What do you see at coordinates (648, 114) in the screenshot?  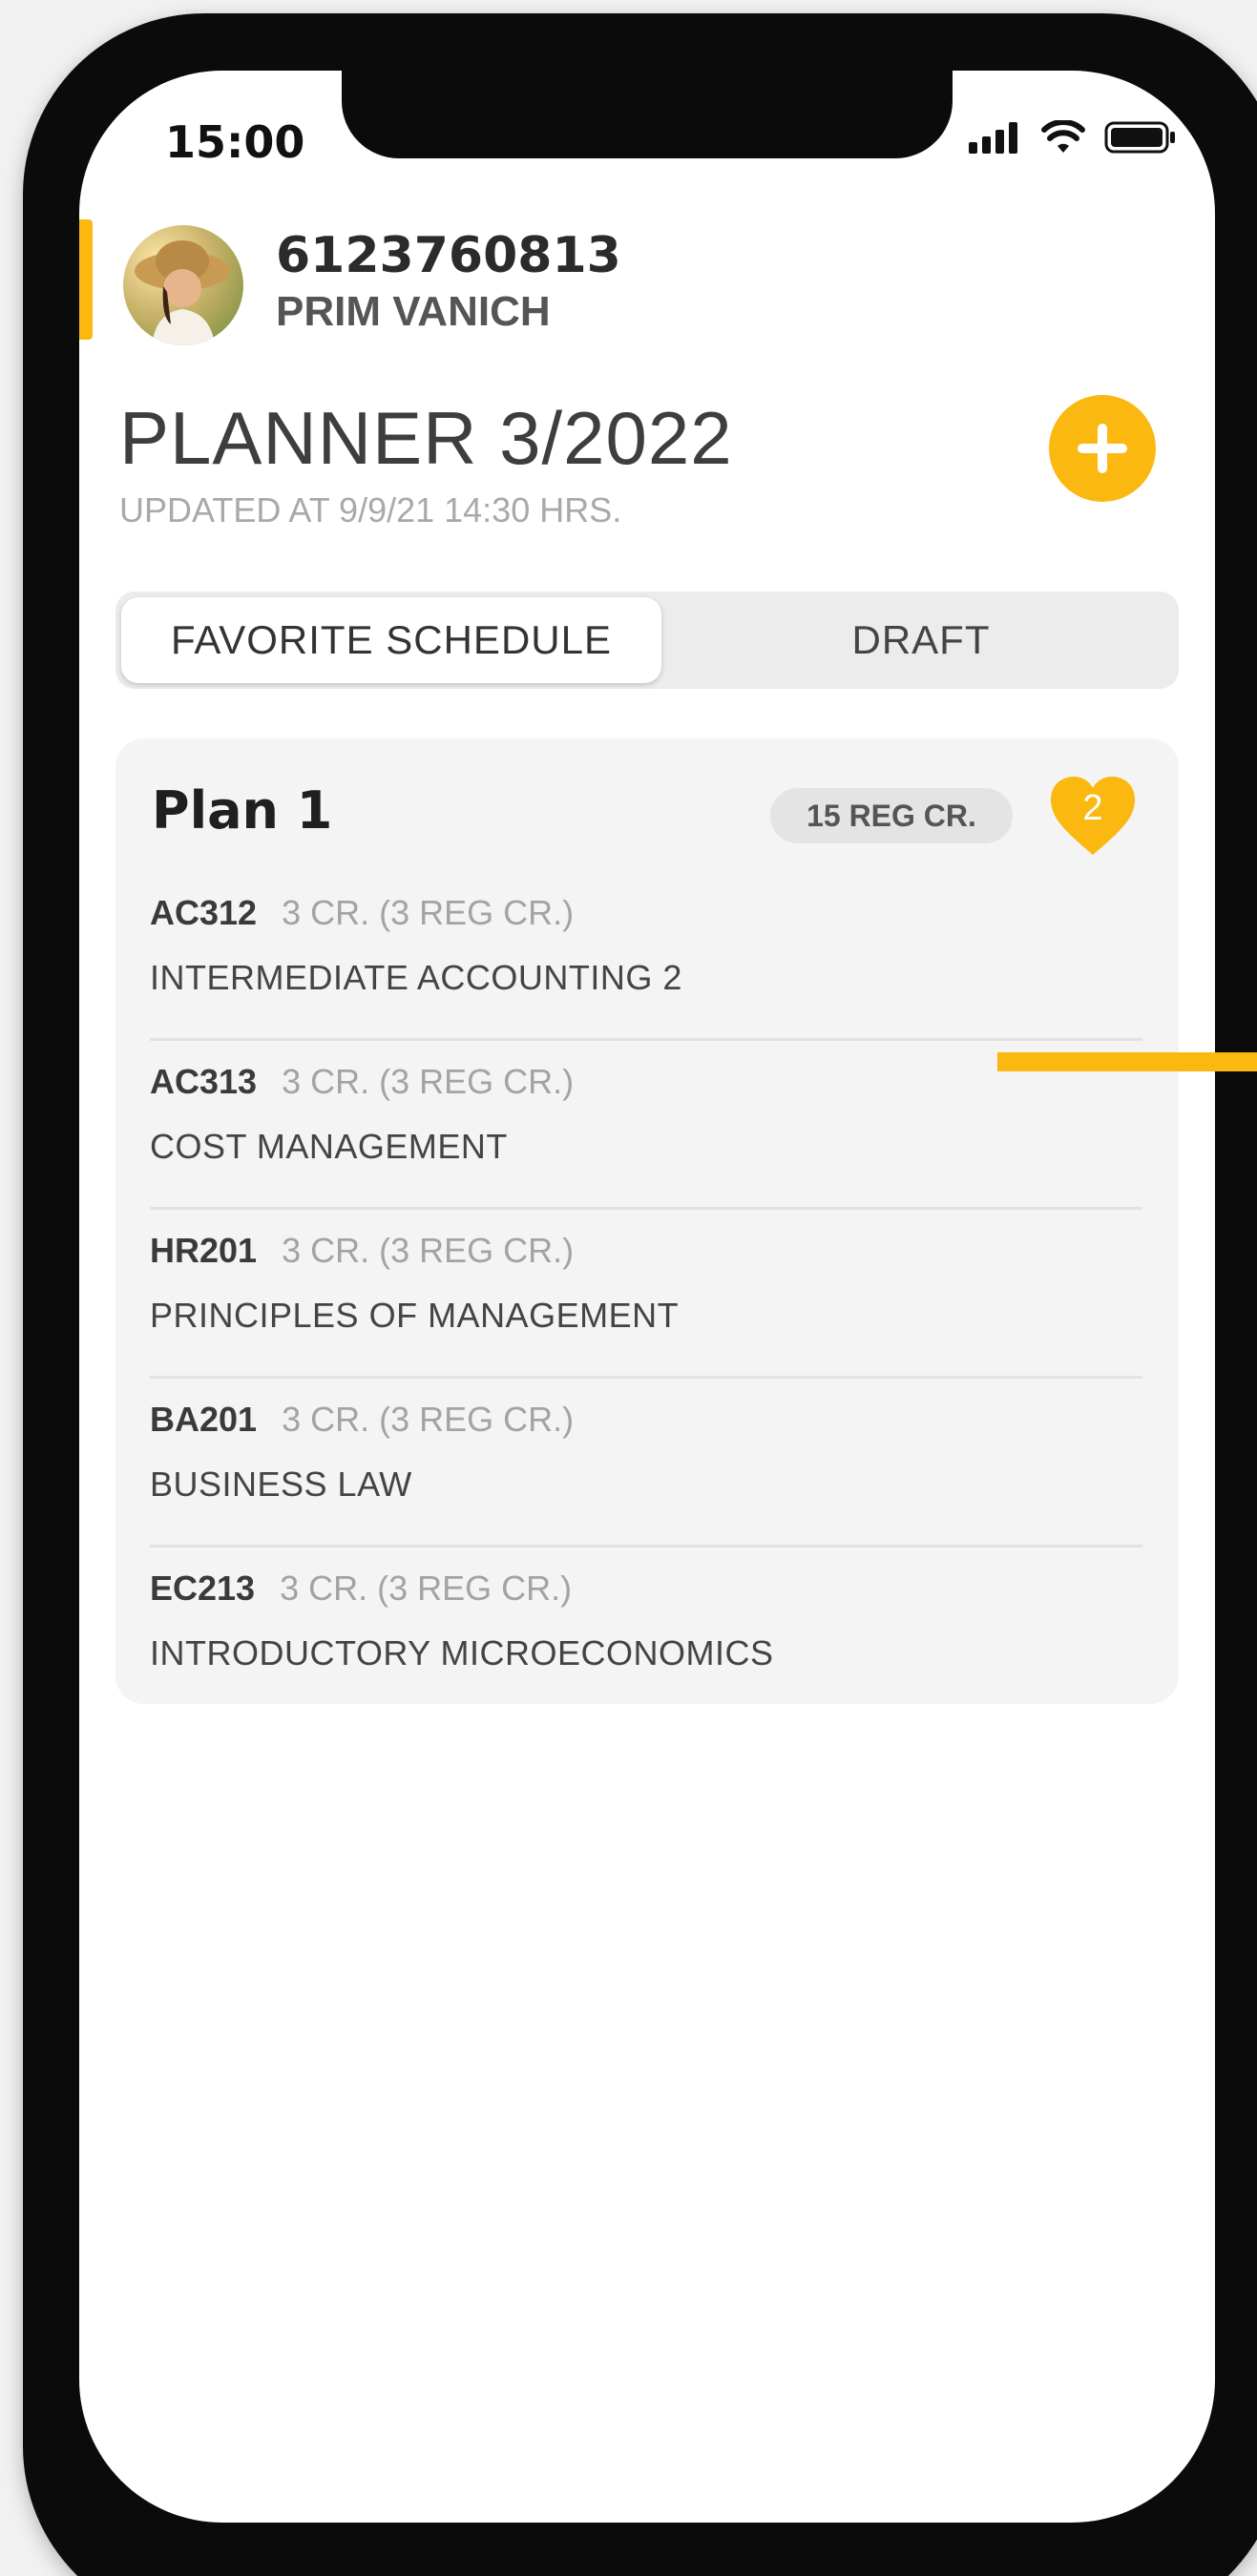 I see `notch` at bounding box center [648, 114].